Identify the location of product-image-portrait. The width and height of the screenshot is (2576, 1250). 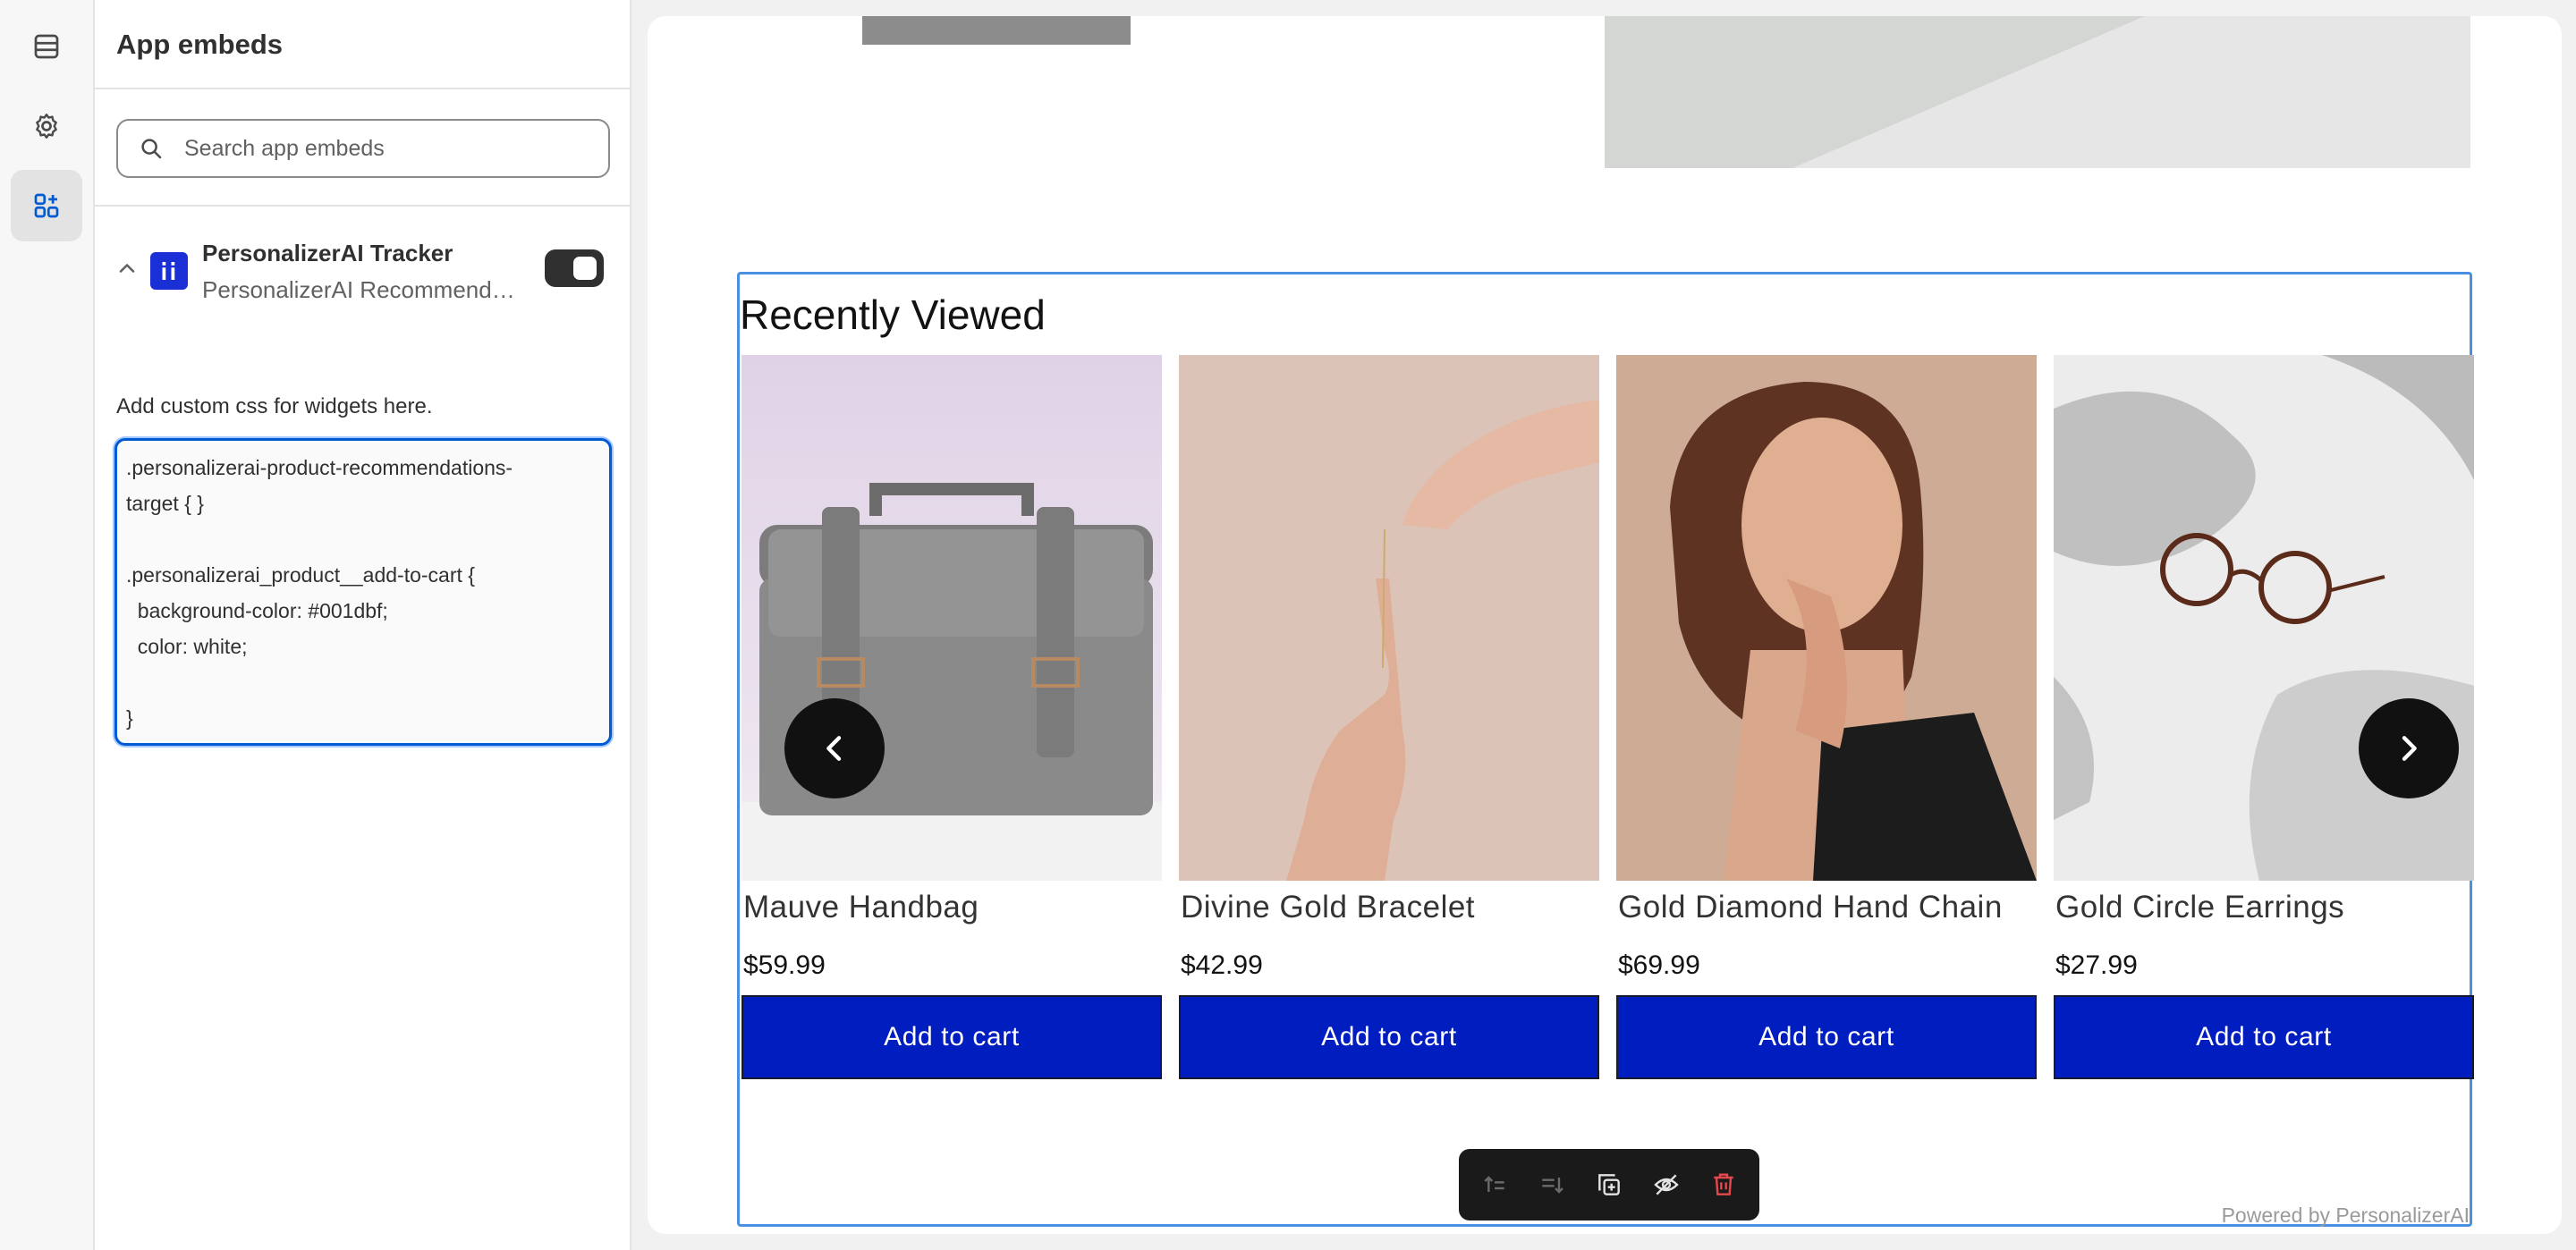
(1826, 618).